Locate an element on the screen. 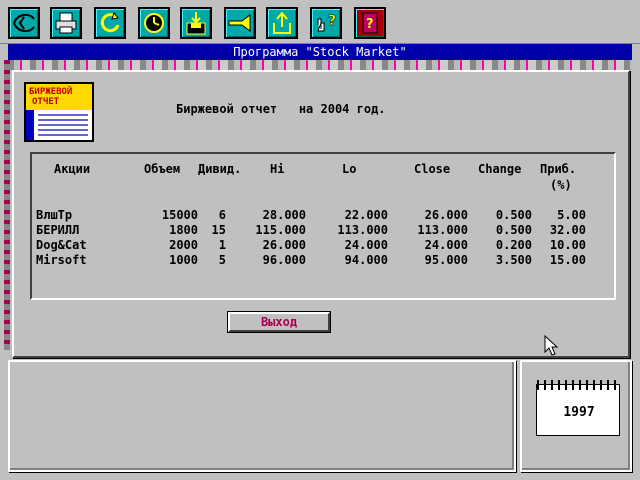 This screenshot has width=640, height=480. cell-close: 95.000 is located at coordinates (446, 260).